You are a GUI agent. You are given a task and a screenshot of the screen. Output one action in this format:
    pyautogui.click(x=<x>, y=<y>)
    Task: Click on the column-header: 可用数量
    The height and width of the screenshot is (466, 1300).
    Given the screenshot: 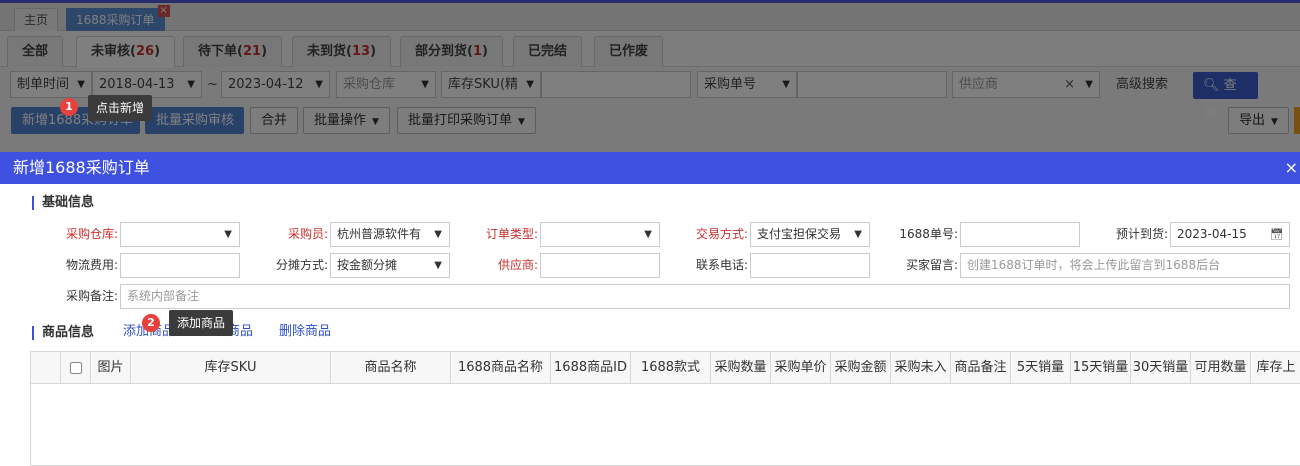 What is the action you would take?
    pyautogui.click(x=1221, y=367)
    